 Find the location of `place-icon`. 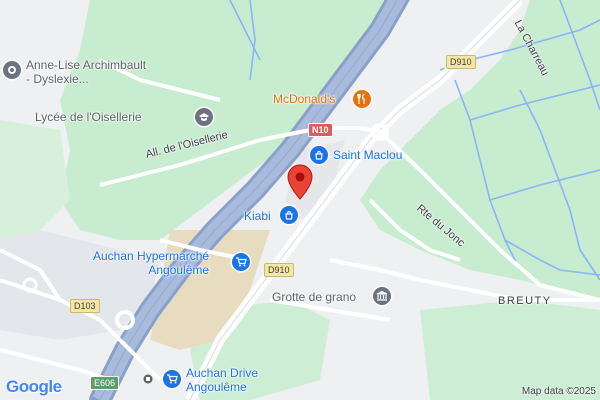

place-icon is located at coordinates (12, 70).